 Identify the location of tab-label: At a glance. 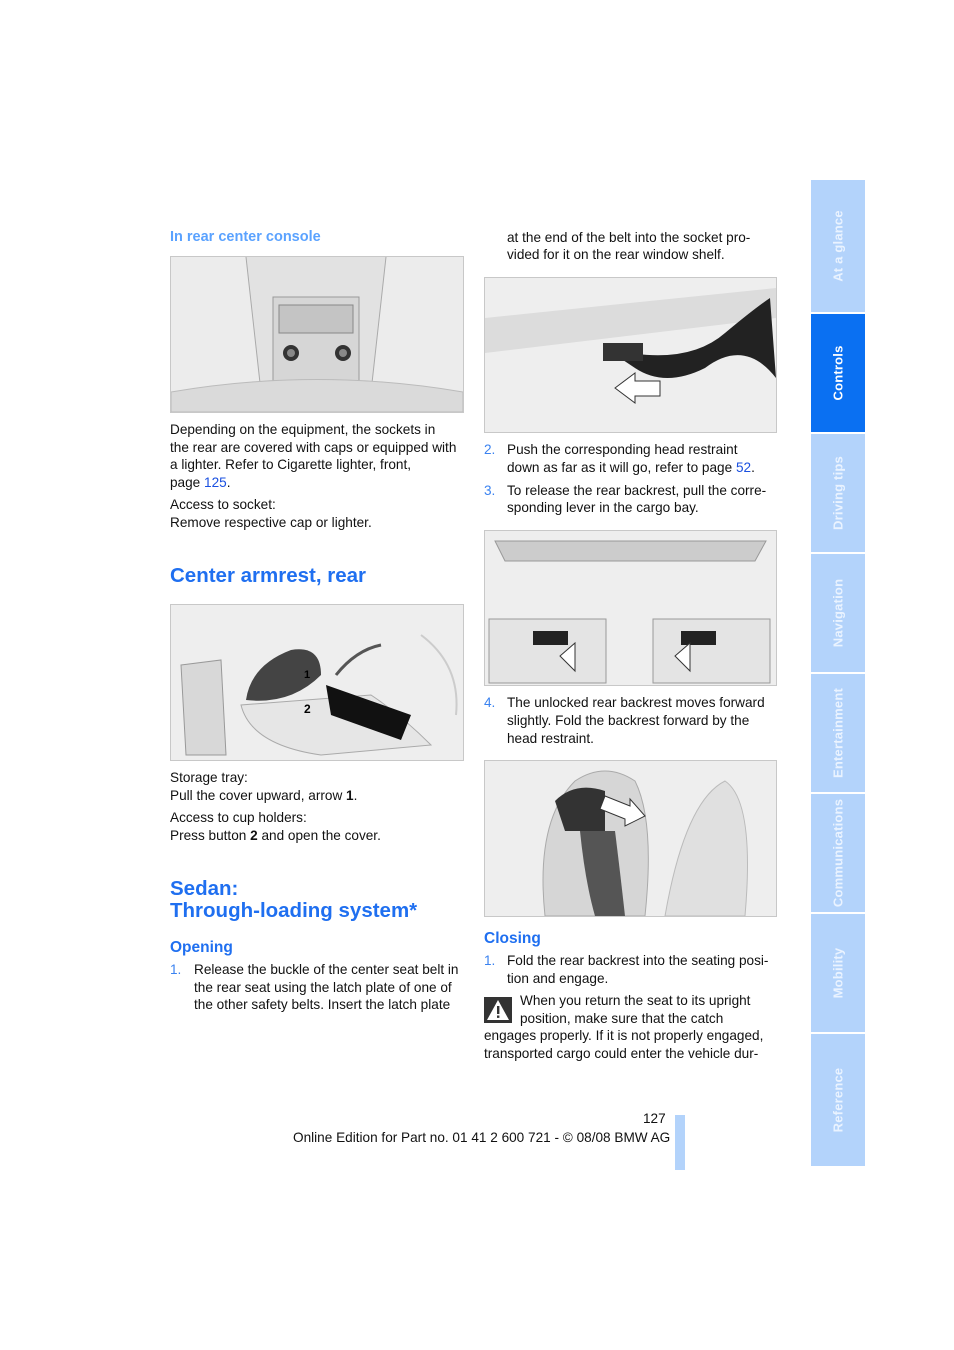
(838, 246).